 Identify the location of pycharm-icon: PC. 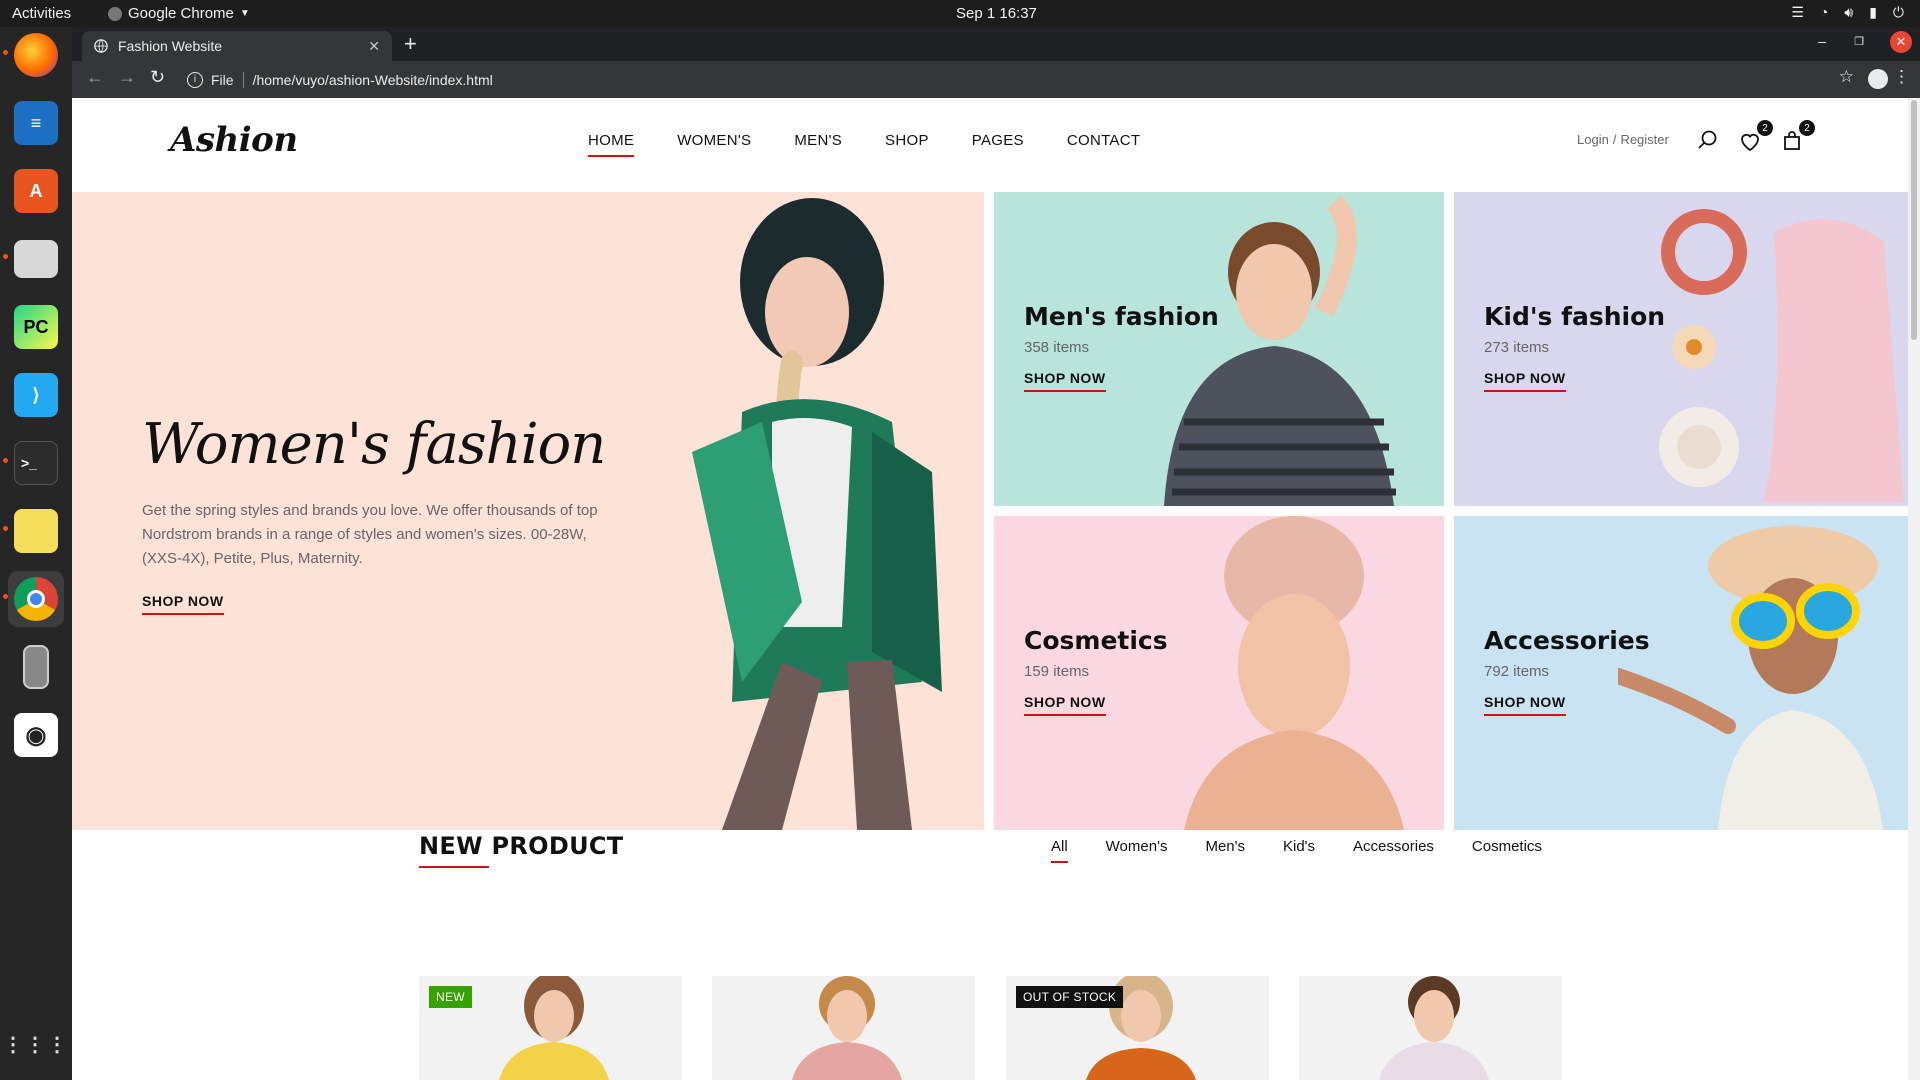
(36, 327).